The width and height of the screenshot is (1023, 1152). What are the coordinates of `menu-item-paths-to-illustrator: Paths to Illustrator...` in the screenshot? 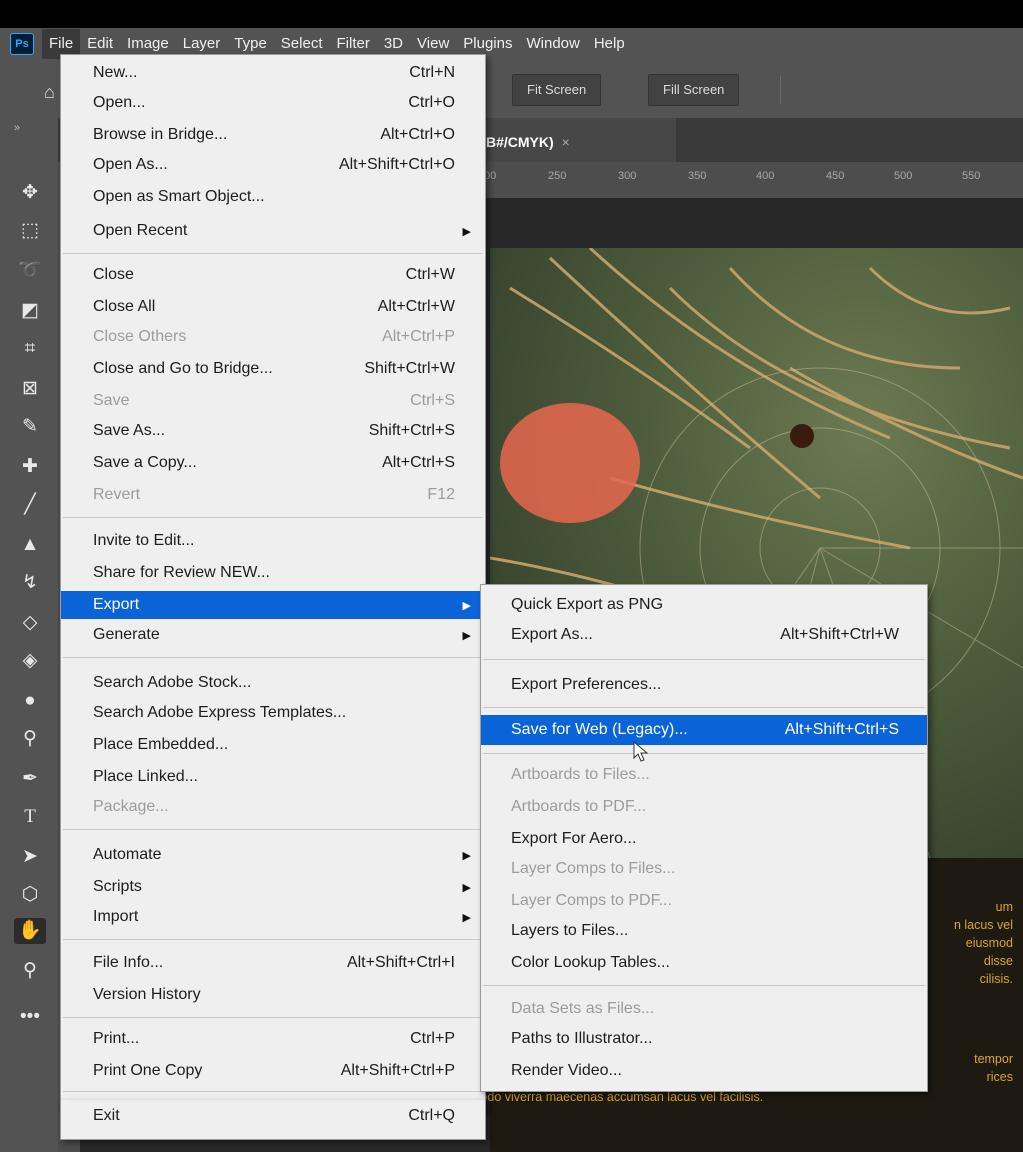 It's located at (704, 1039).